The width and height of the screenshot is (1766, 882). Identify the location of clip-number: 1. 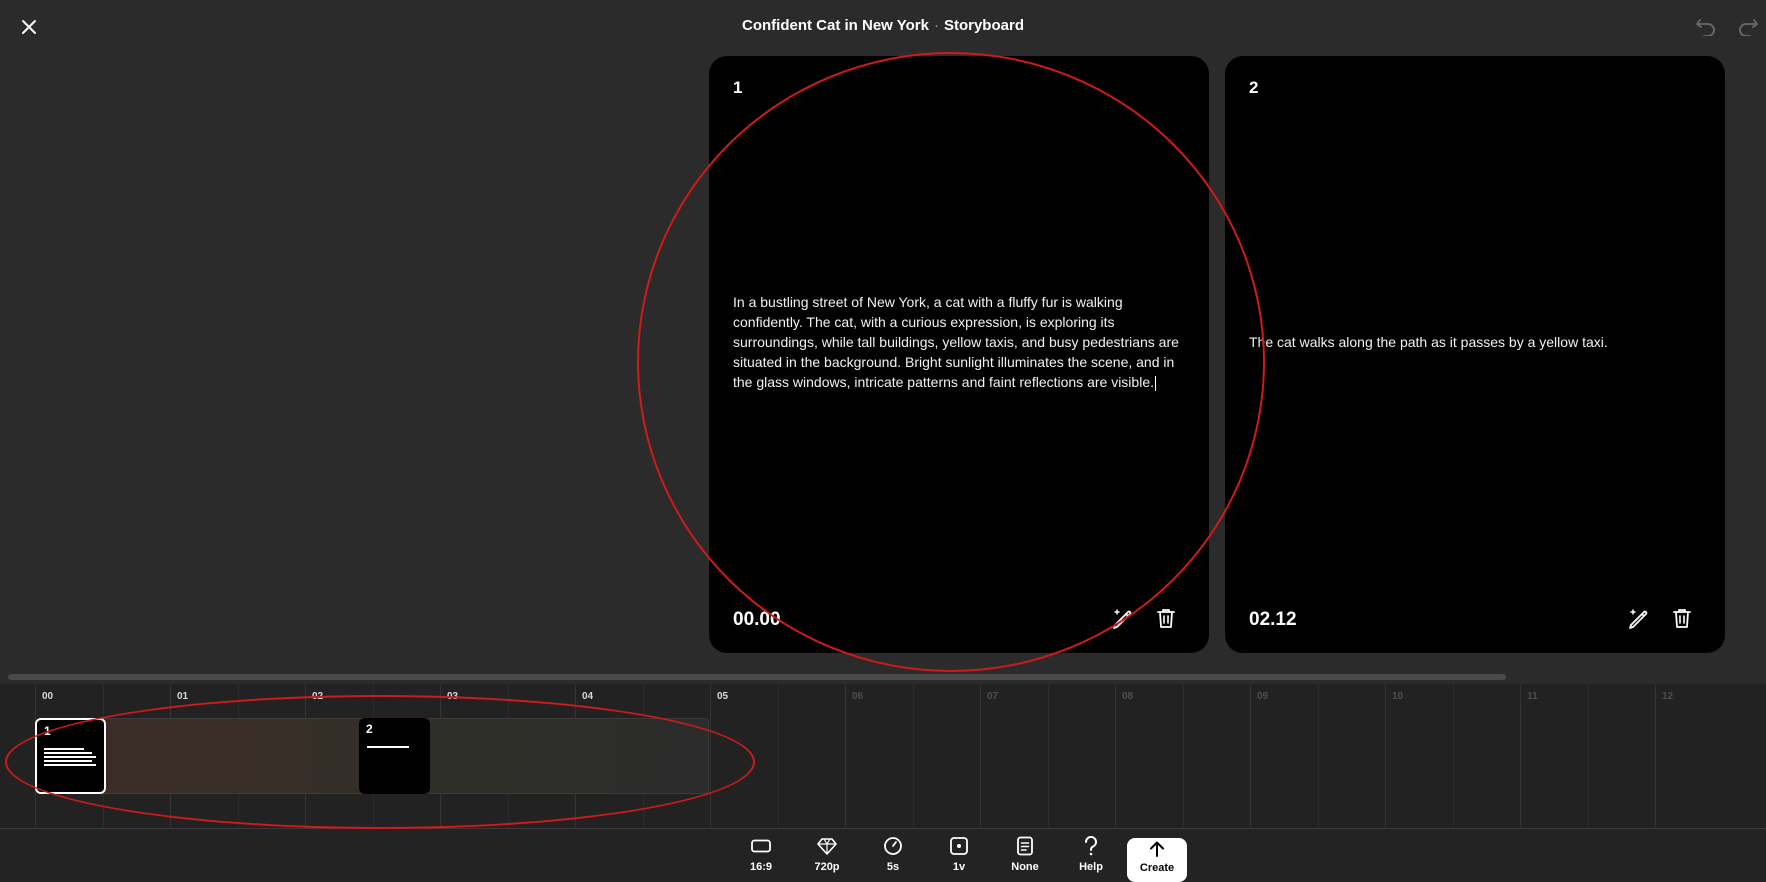
(47, 731).